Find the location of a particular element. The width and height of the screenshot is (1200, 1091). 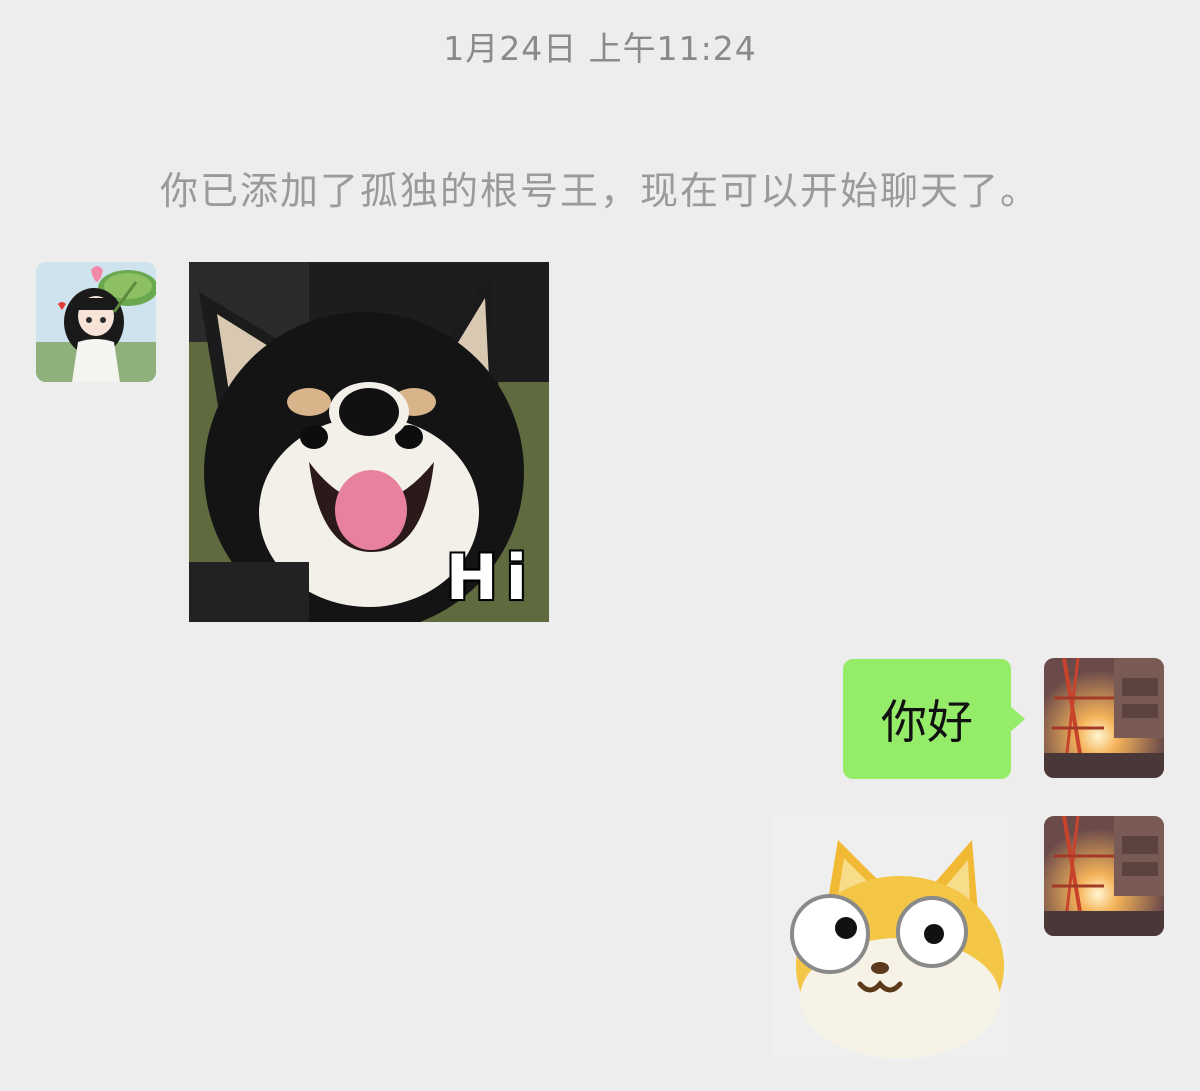

bubble-tail is located at coordinates (1017, 719).